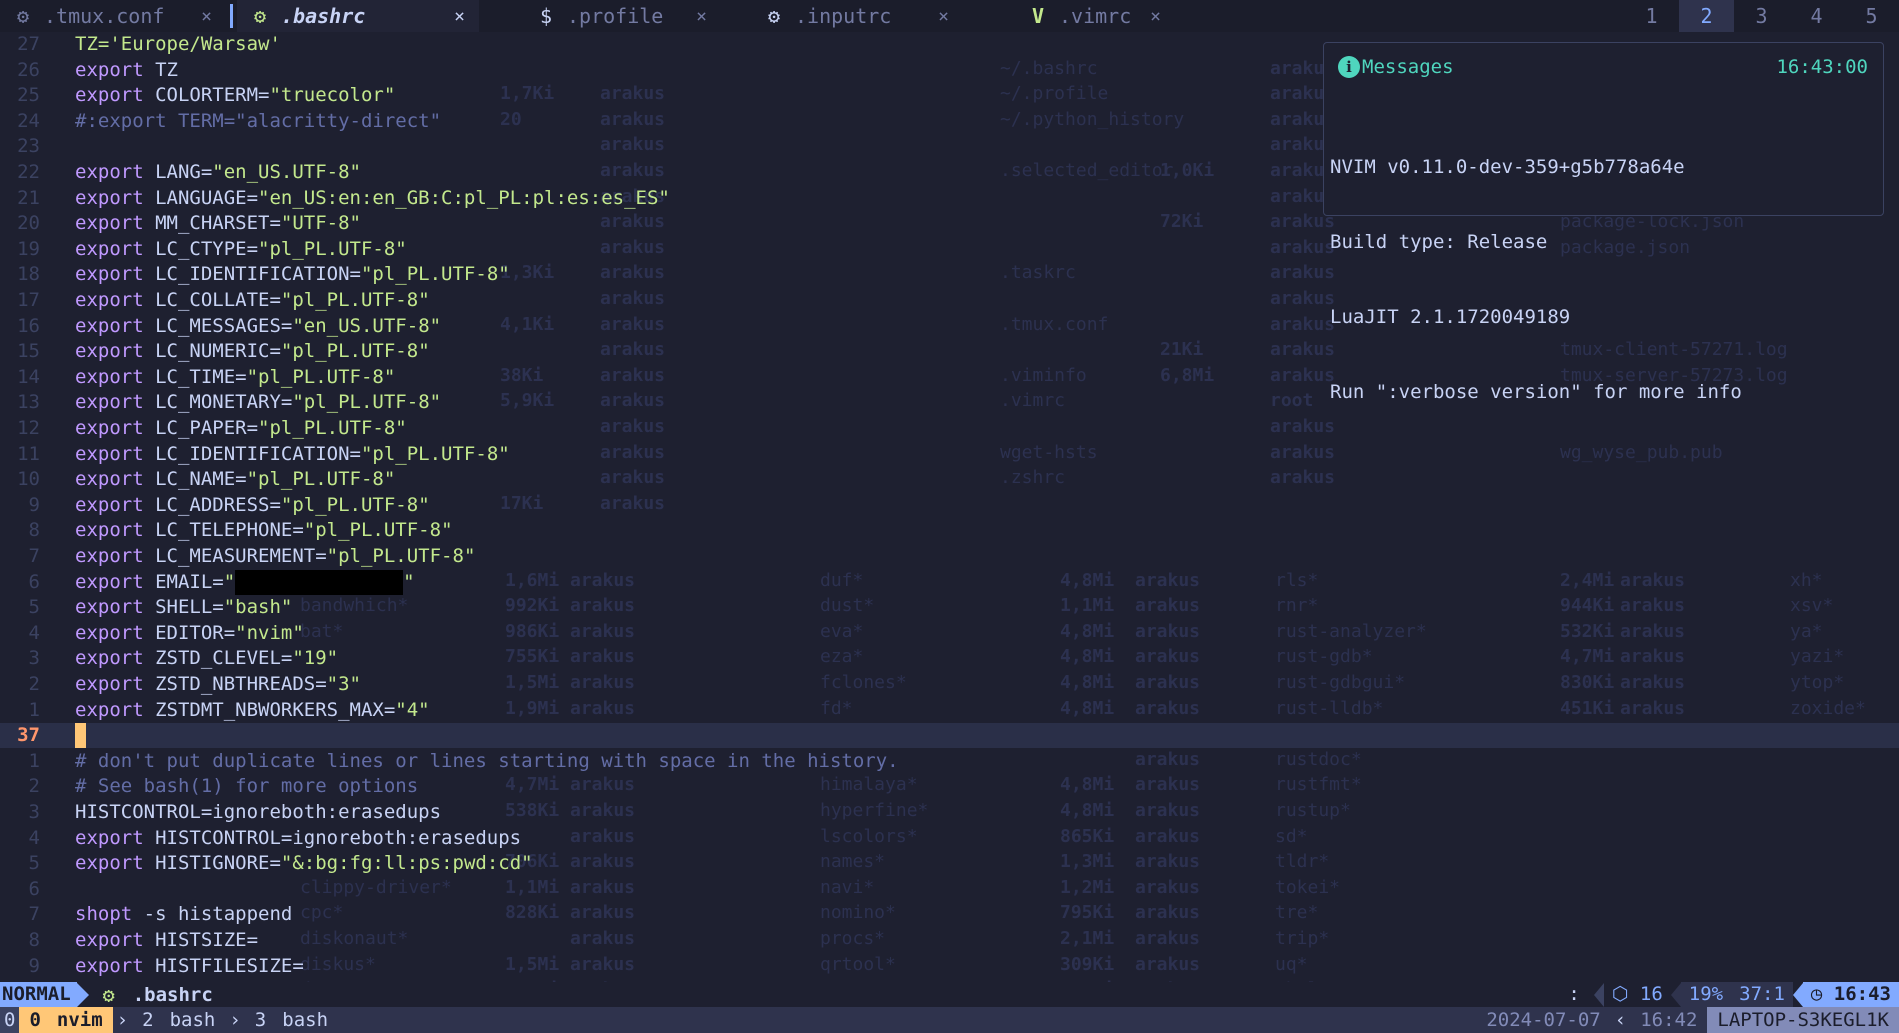 This screenshot has height=1033, width=1899. I want to click on powerline-separator, so click(82, 994).